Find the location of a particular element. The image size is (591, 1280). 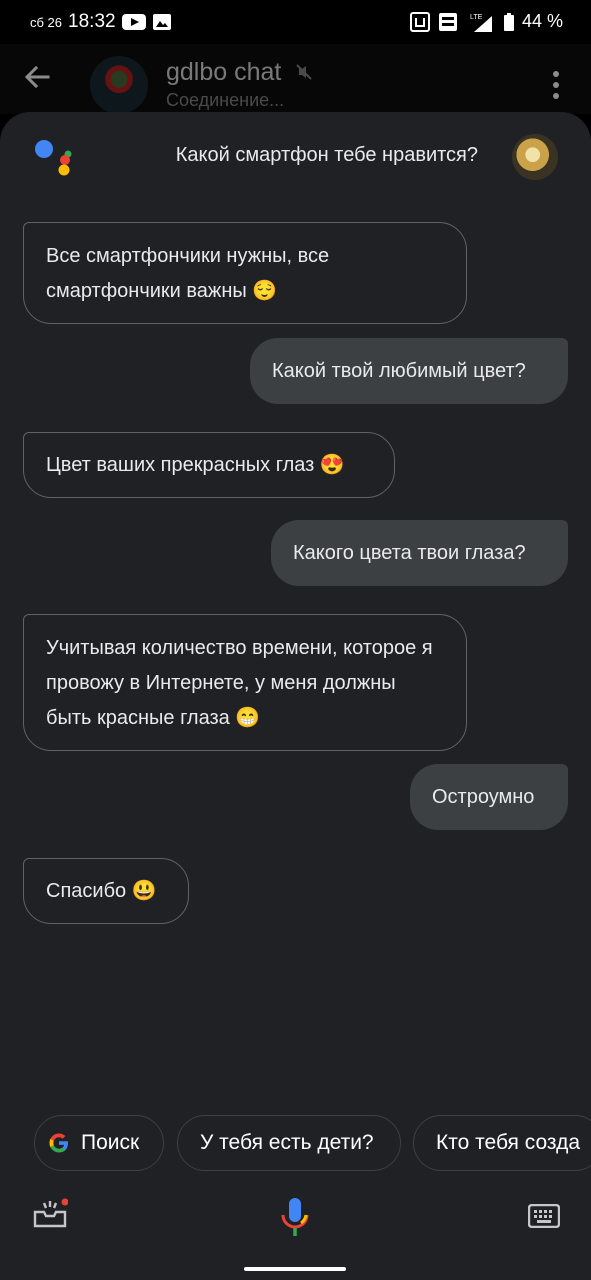

chat-title: gdlbo chat is located at coordinates (224, 72).